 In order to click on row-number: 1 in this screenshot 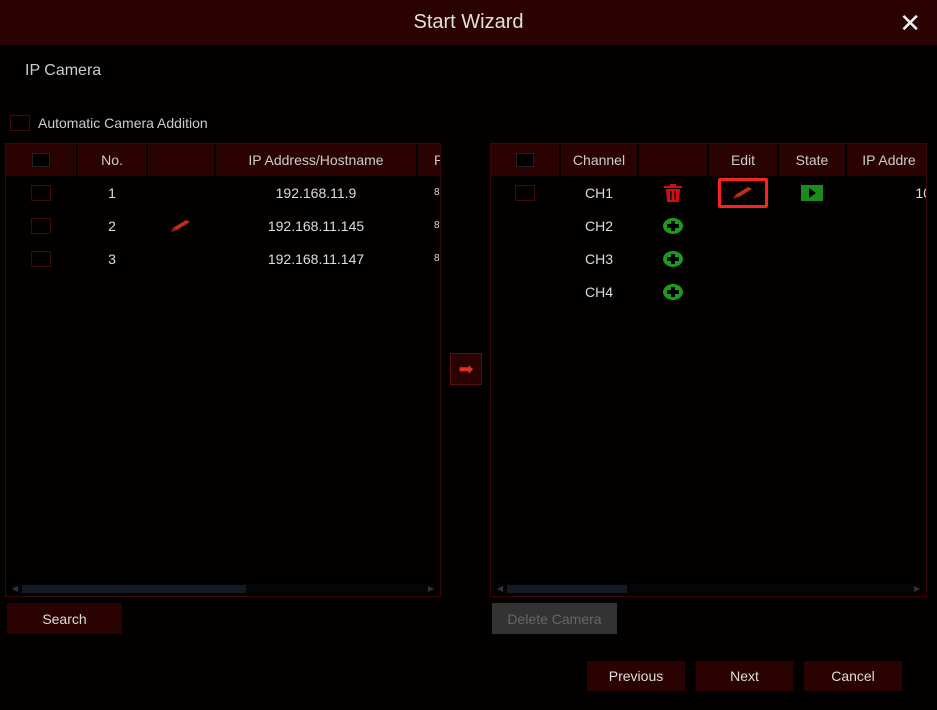, I will do `click(112, 192)`.